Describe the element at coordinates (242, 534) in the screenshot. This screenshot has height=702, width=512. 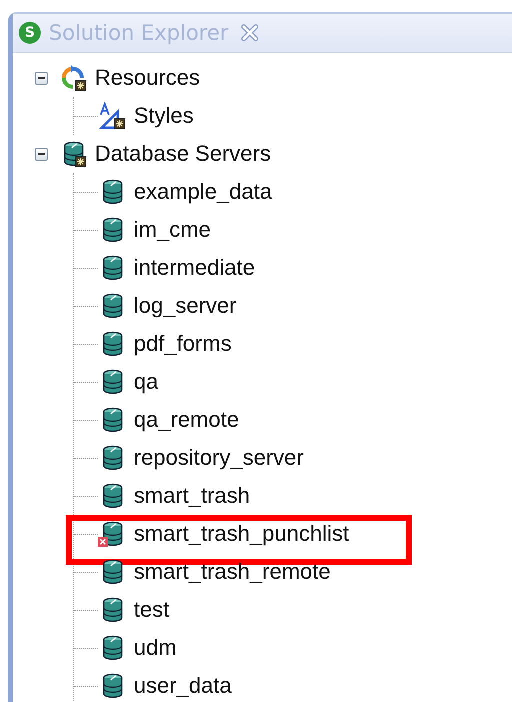
I see `tree-item: smart_trash_punchlist` at that location.